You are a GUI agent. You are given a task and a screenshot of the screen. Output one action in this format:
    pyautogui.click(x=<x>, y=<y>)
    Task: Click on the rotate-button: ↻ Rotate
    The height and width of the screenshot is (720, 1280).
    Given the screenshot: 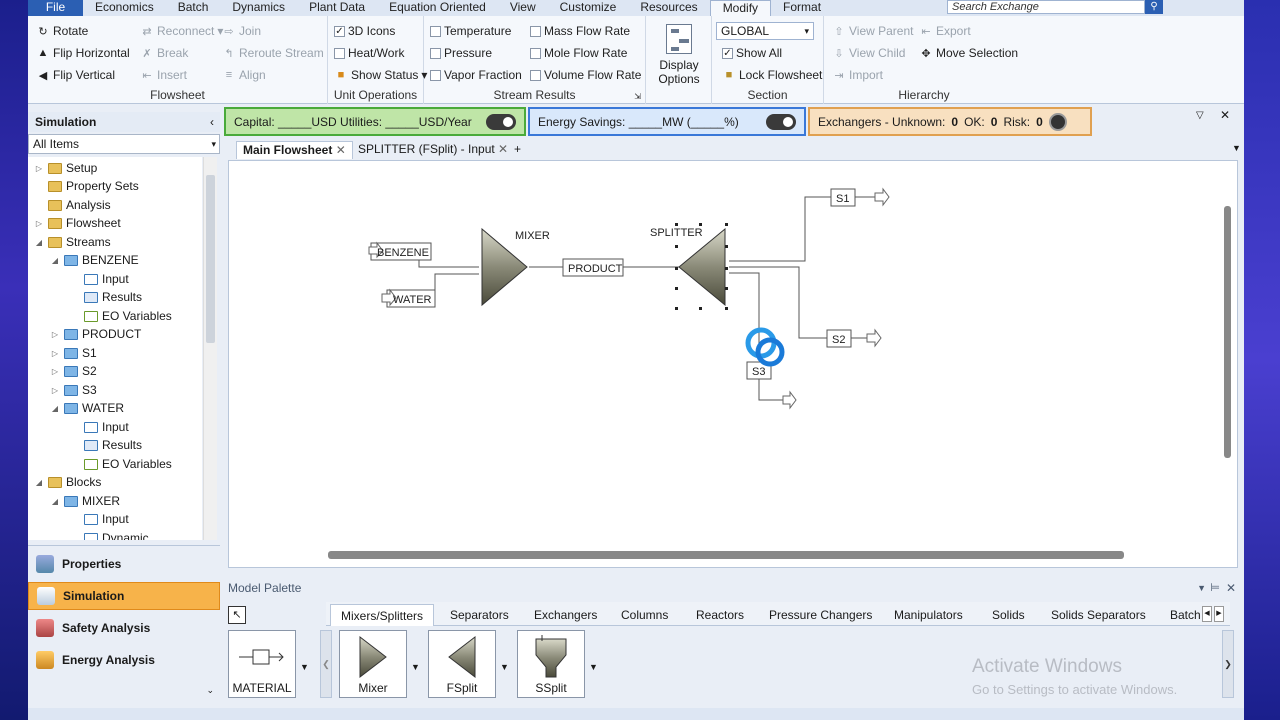 What is the action you would take?
    pyautogui.click(x=62, y=31)
    